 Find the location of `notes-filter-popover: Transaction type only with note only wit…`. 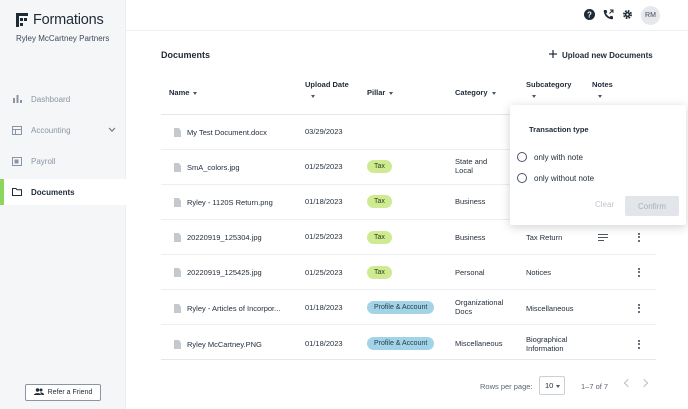

notes-filter-popover: Transaction type only with note only wit… is located at coordinates (598, 165).